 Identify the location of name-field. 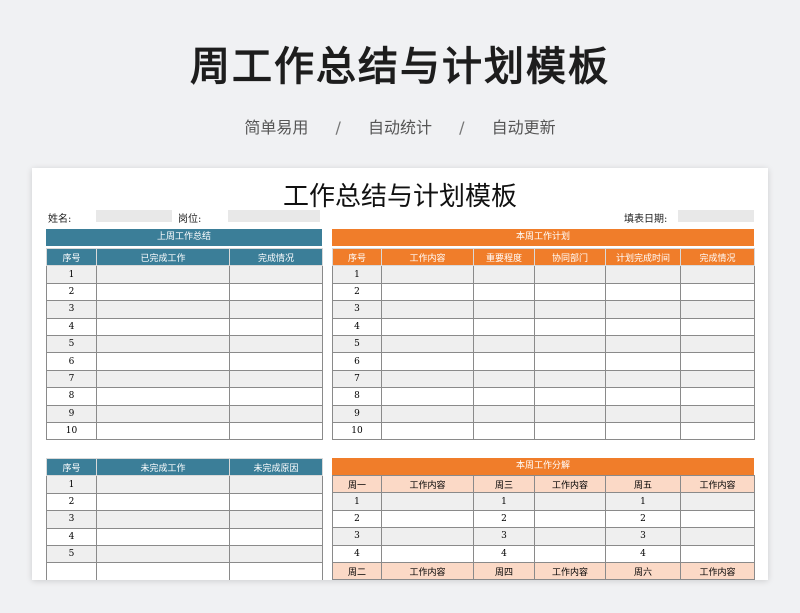
(134, 216).